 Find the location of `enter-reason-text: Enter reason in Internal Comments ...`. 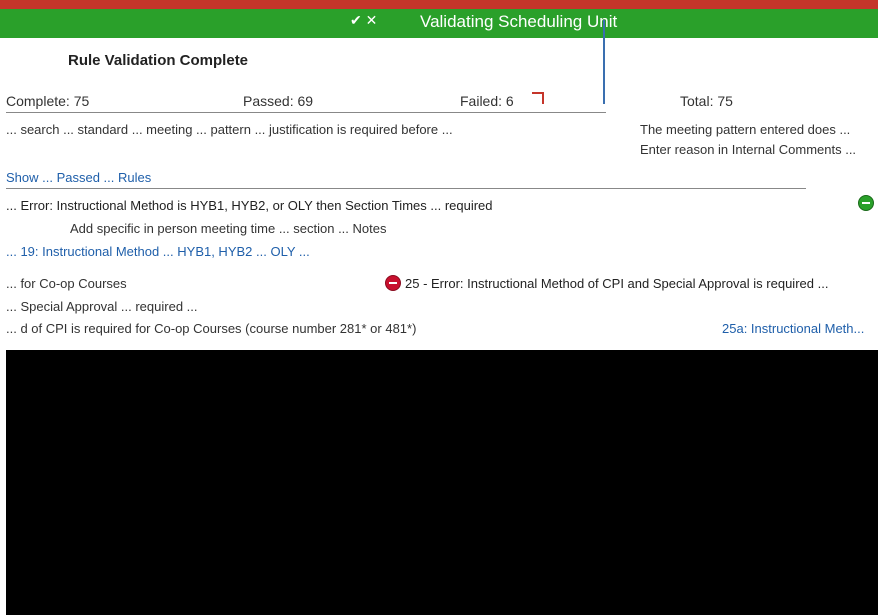

enter-reason-text: Enter reason in Internal Comments ... is located at coordinates (748, 149).